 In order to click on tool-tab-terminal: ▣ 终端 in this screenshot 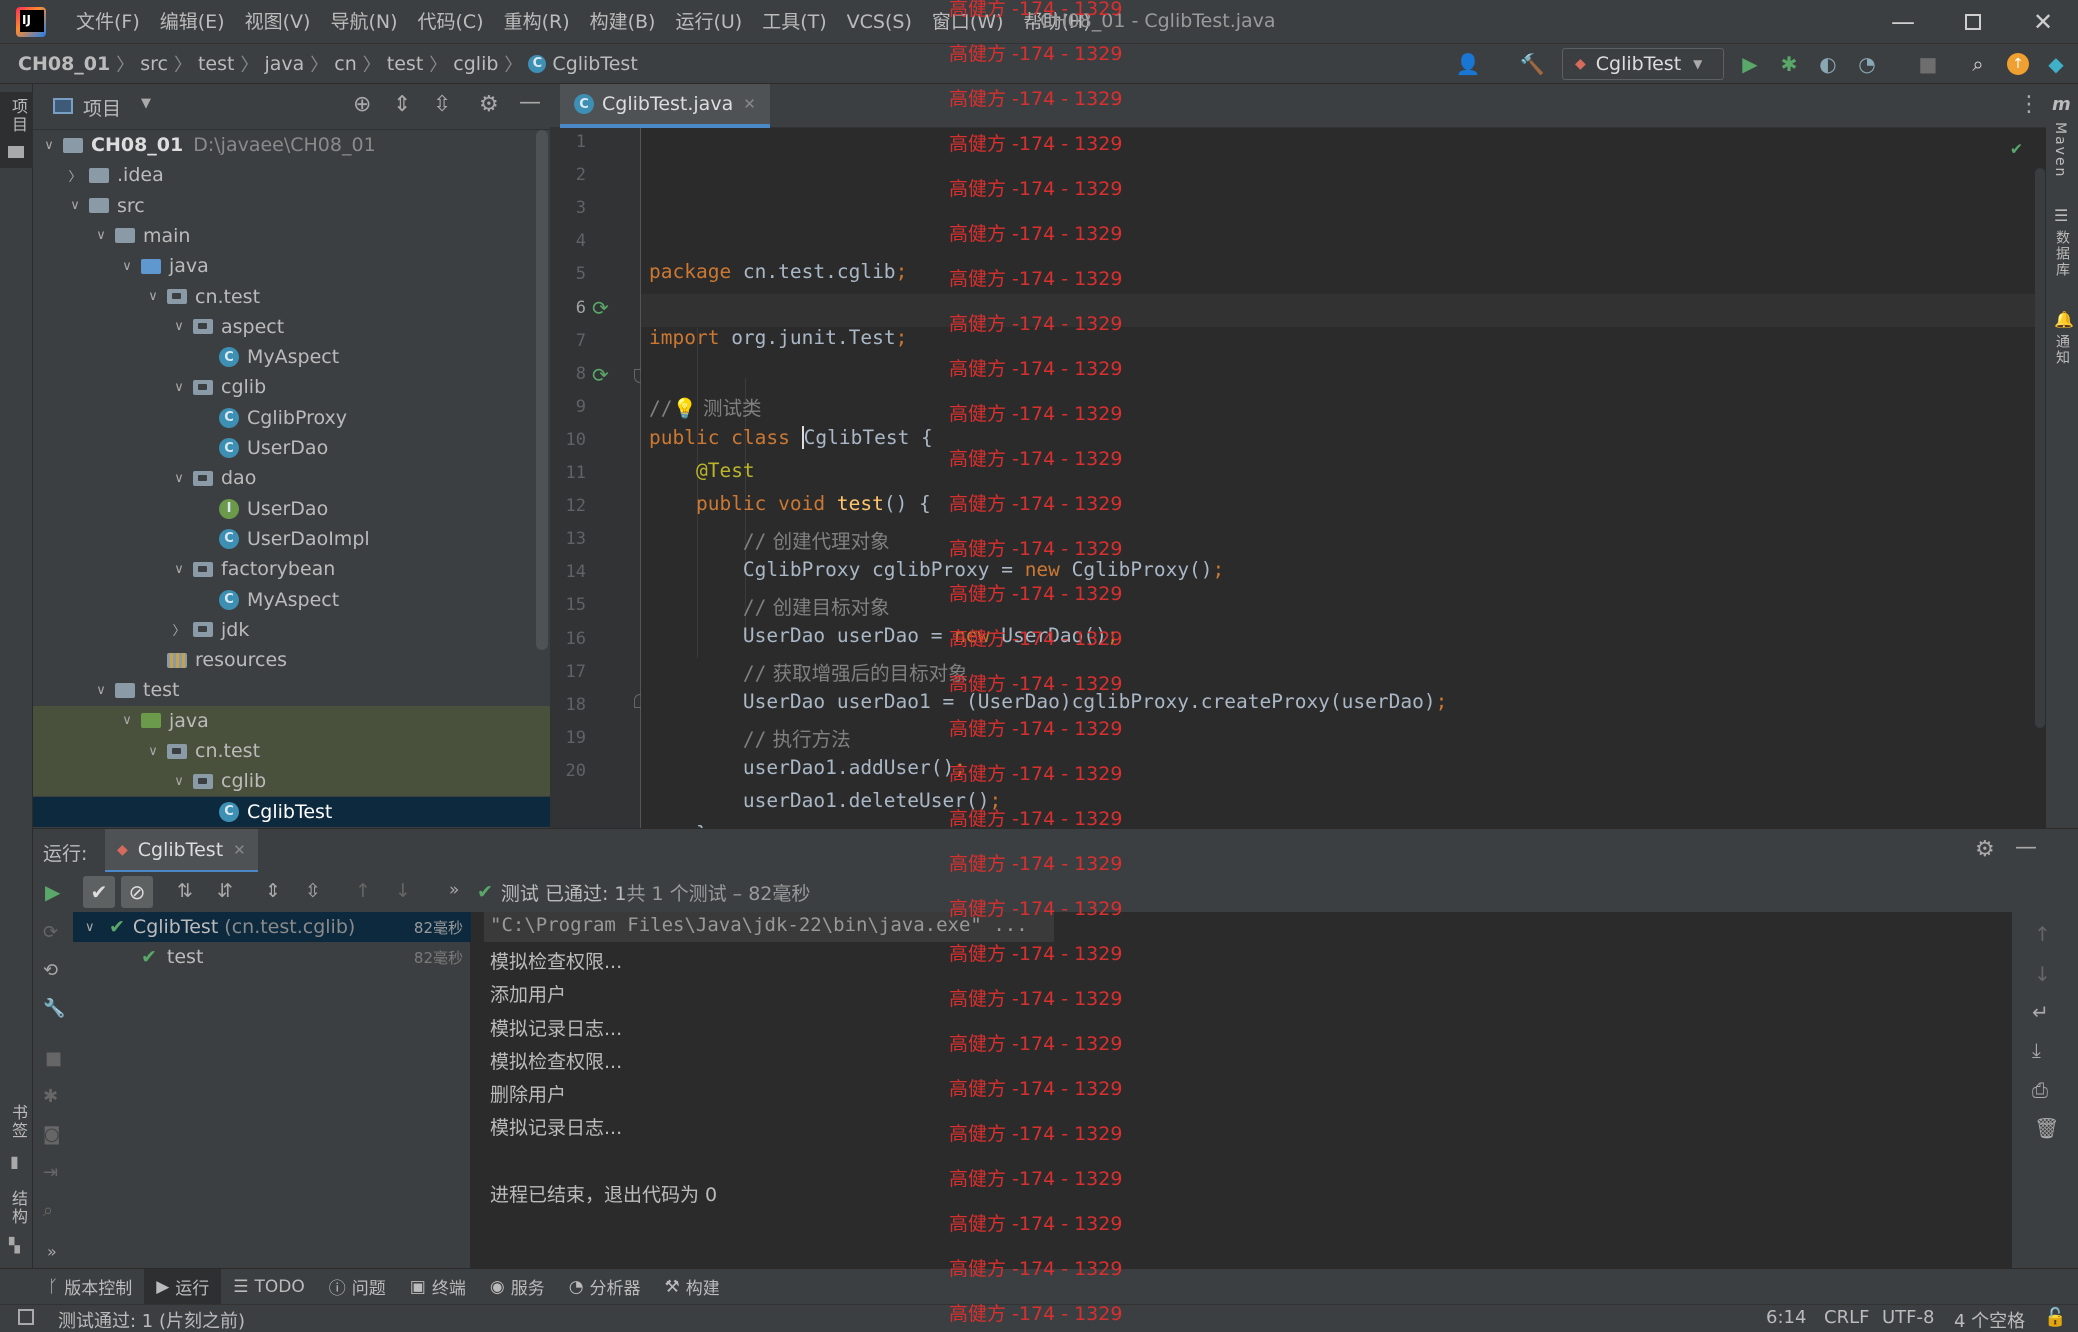, I will do `click(438, 1287)`.